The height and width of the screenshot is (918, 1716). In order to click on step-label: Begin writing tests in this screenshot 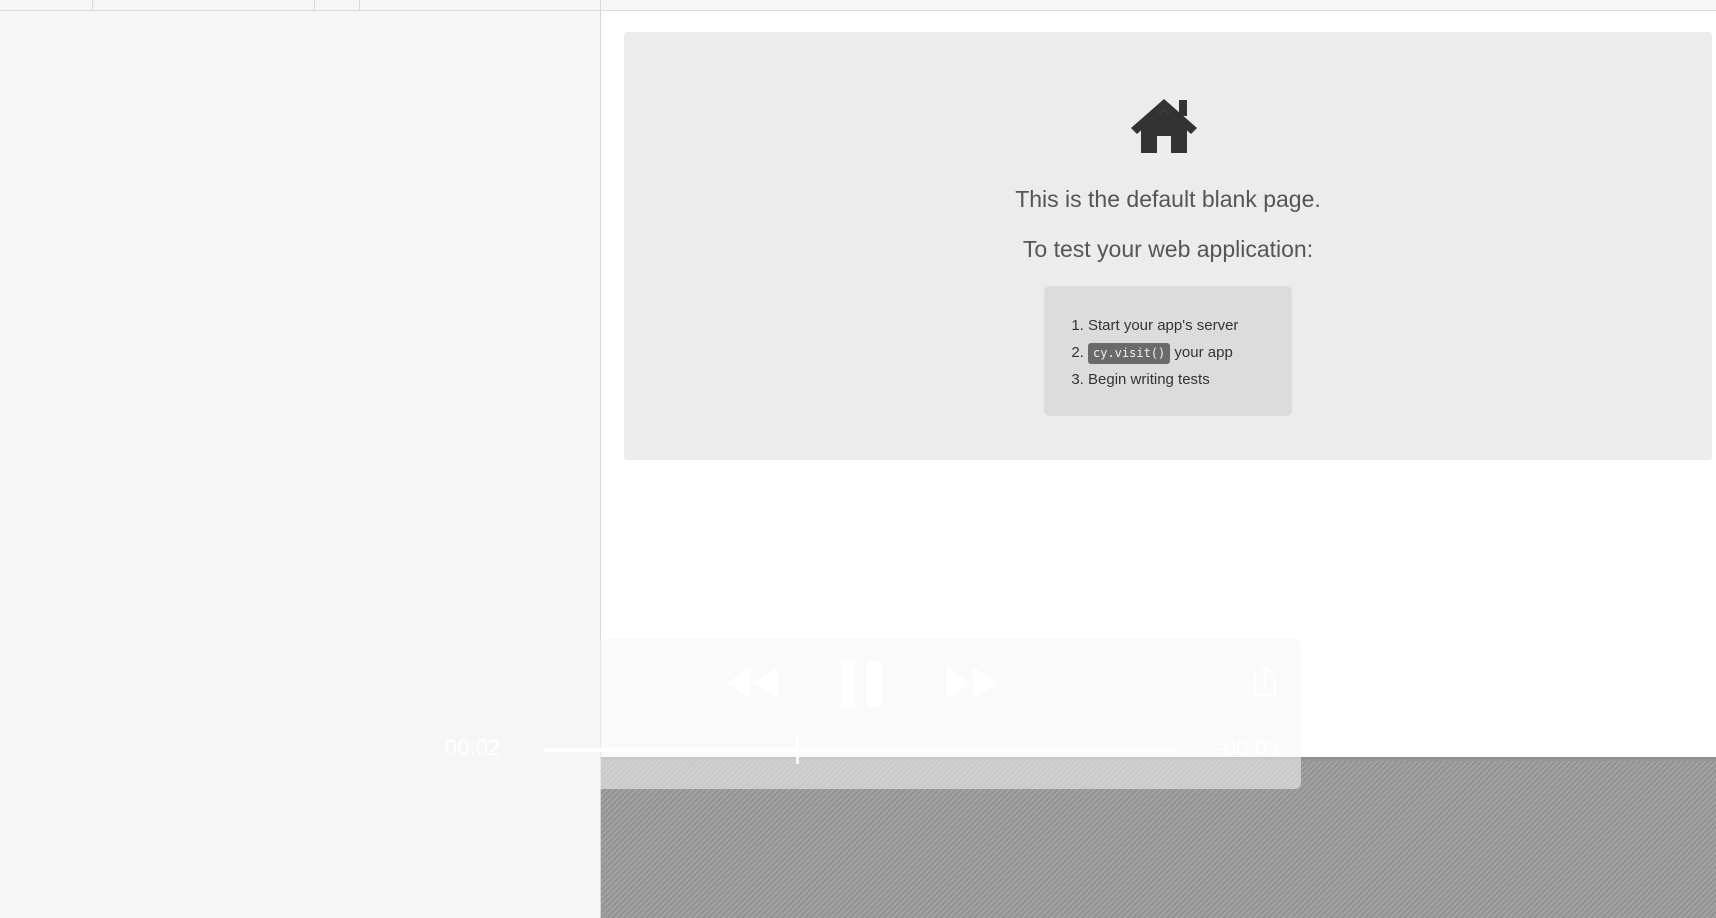, I will do `click(1149, 379)`.